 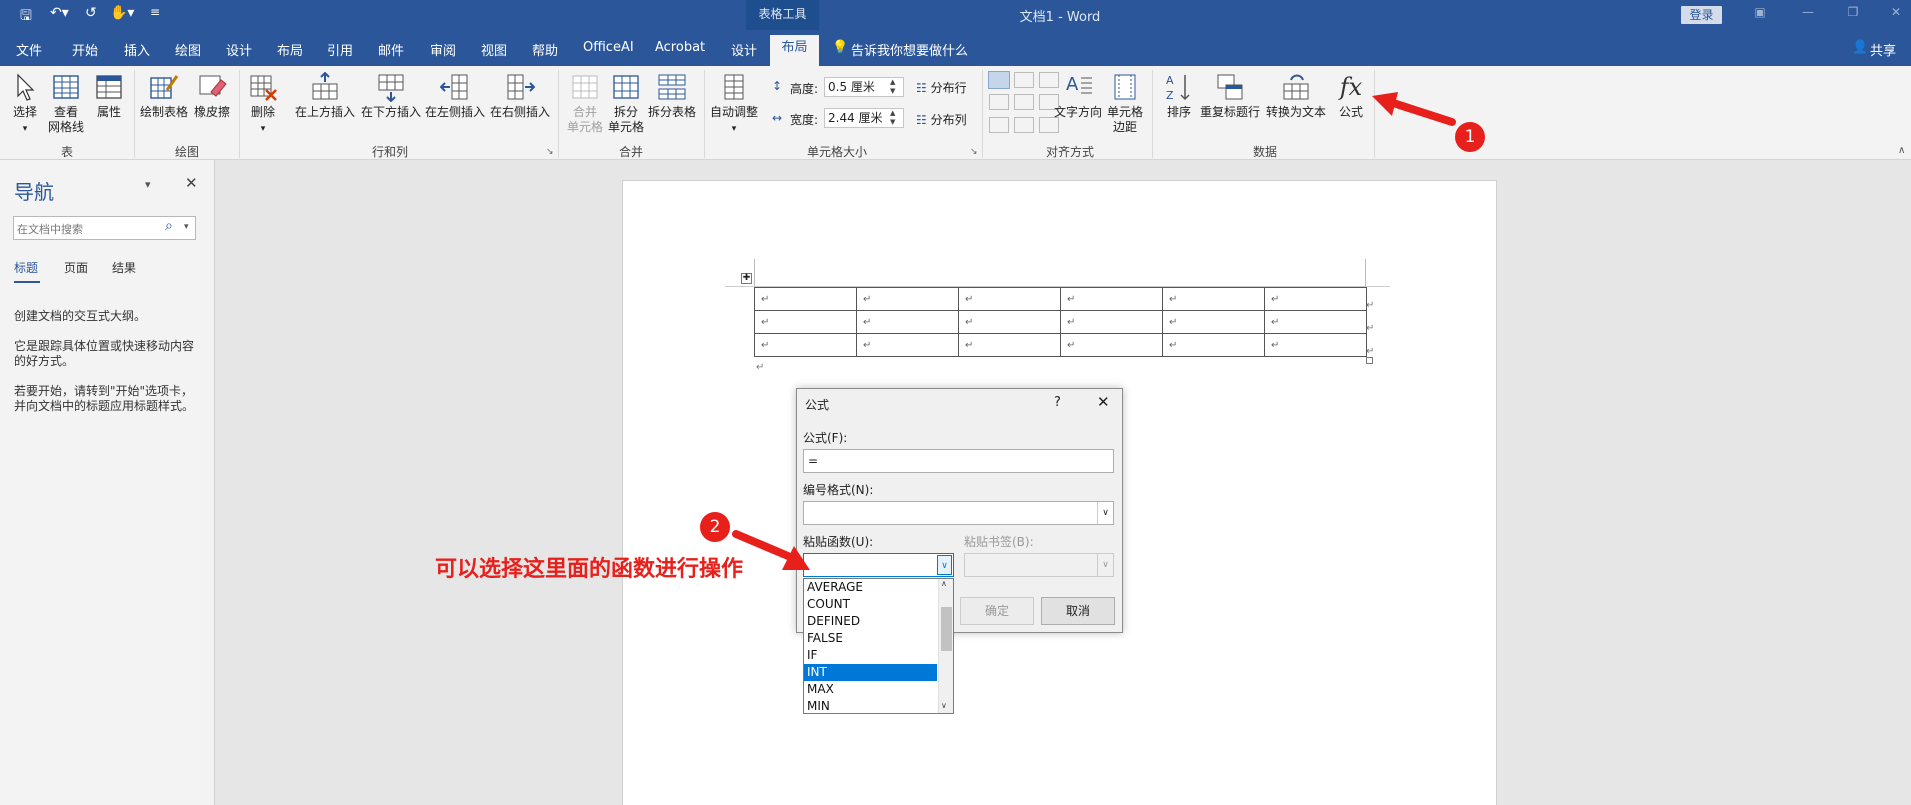 I want to click on tab-acrobat: Acrobat, so click(x=680, y=47).